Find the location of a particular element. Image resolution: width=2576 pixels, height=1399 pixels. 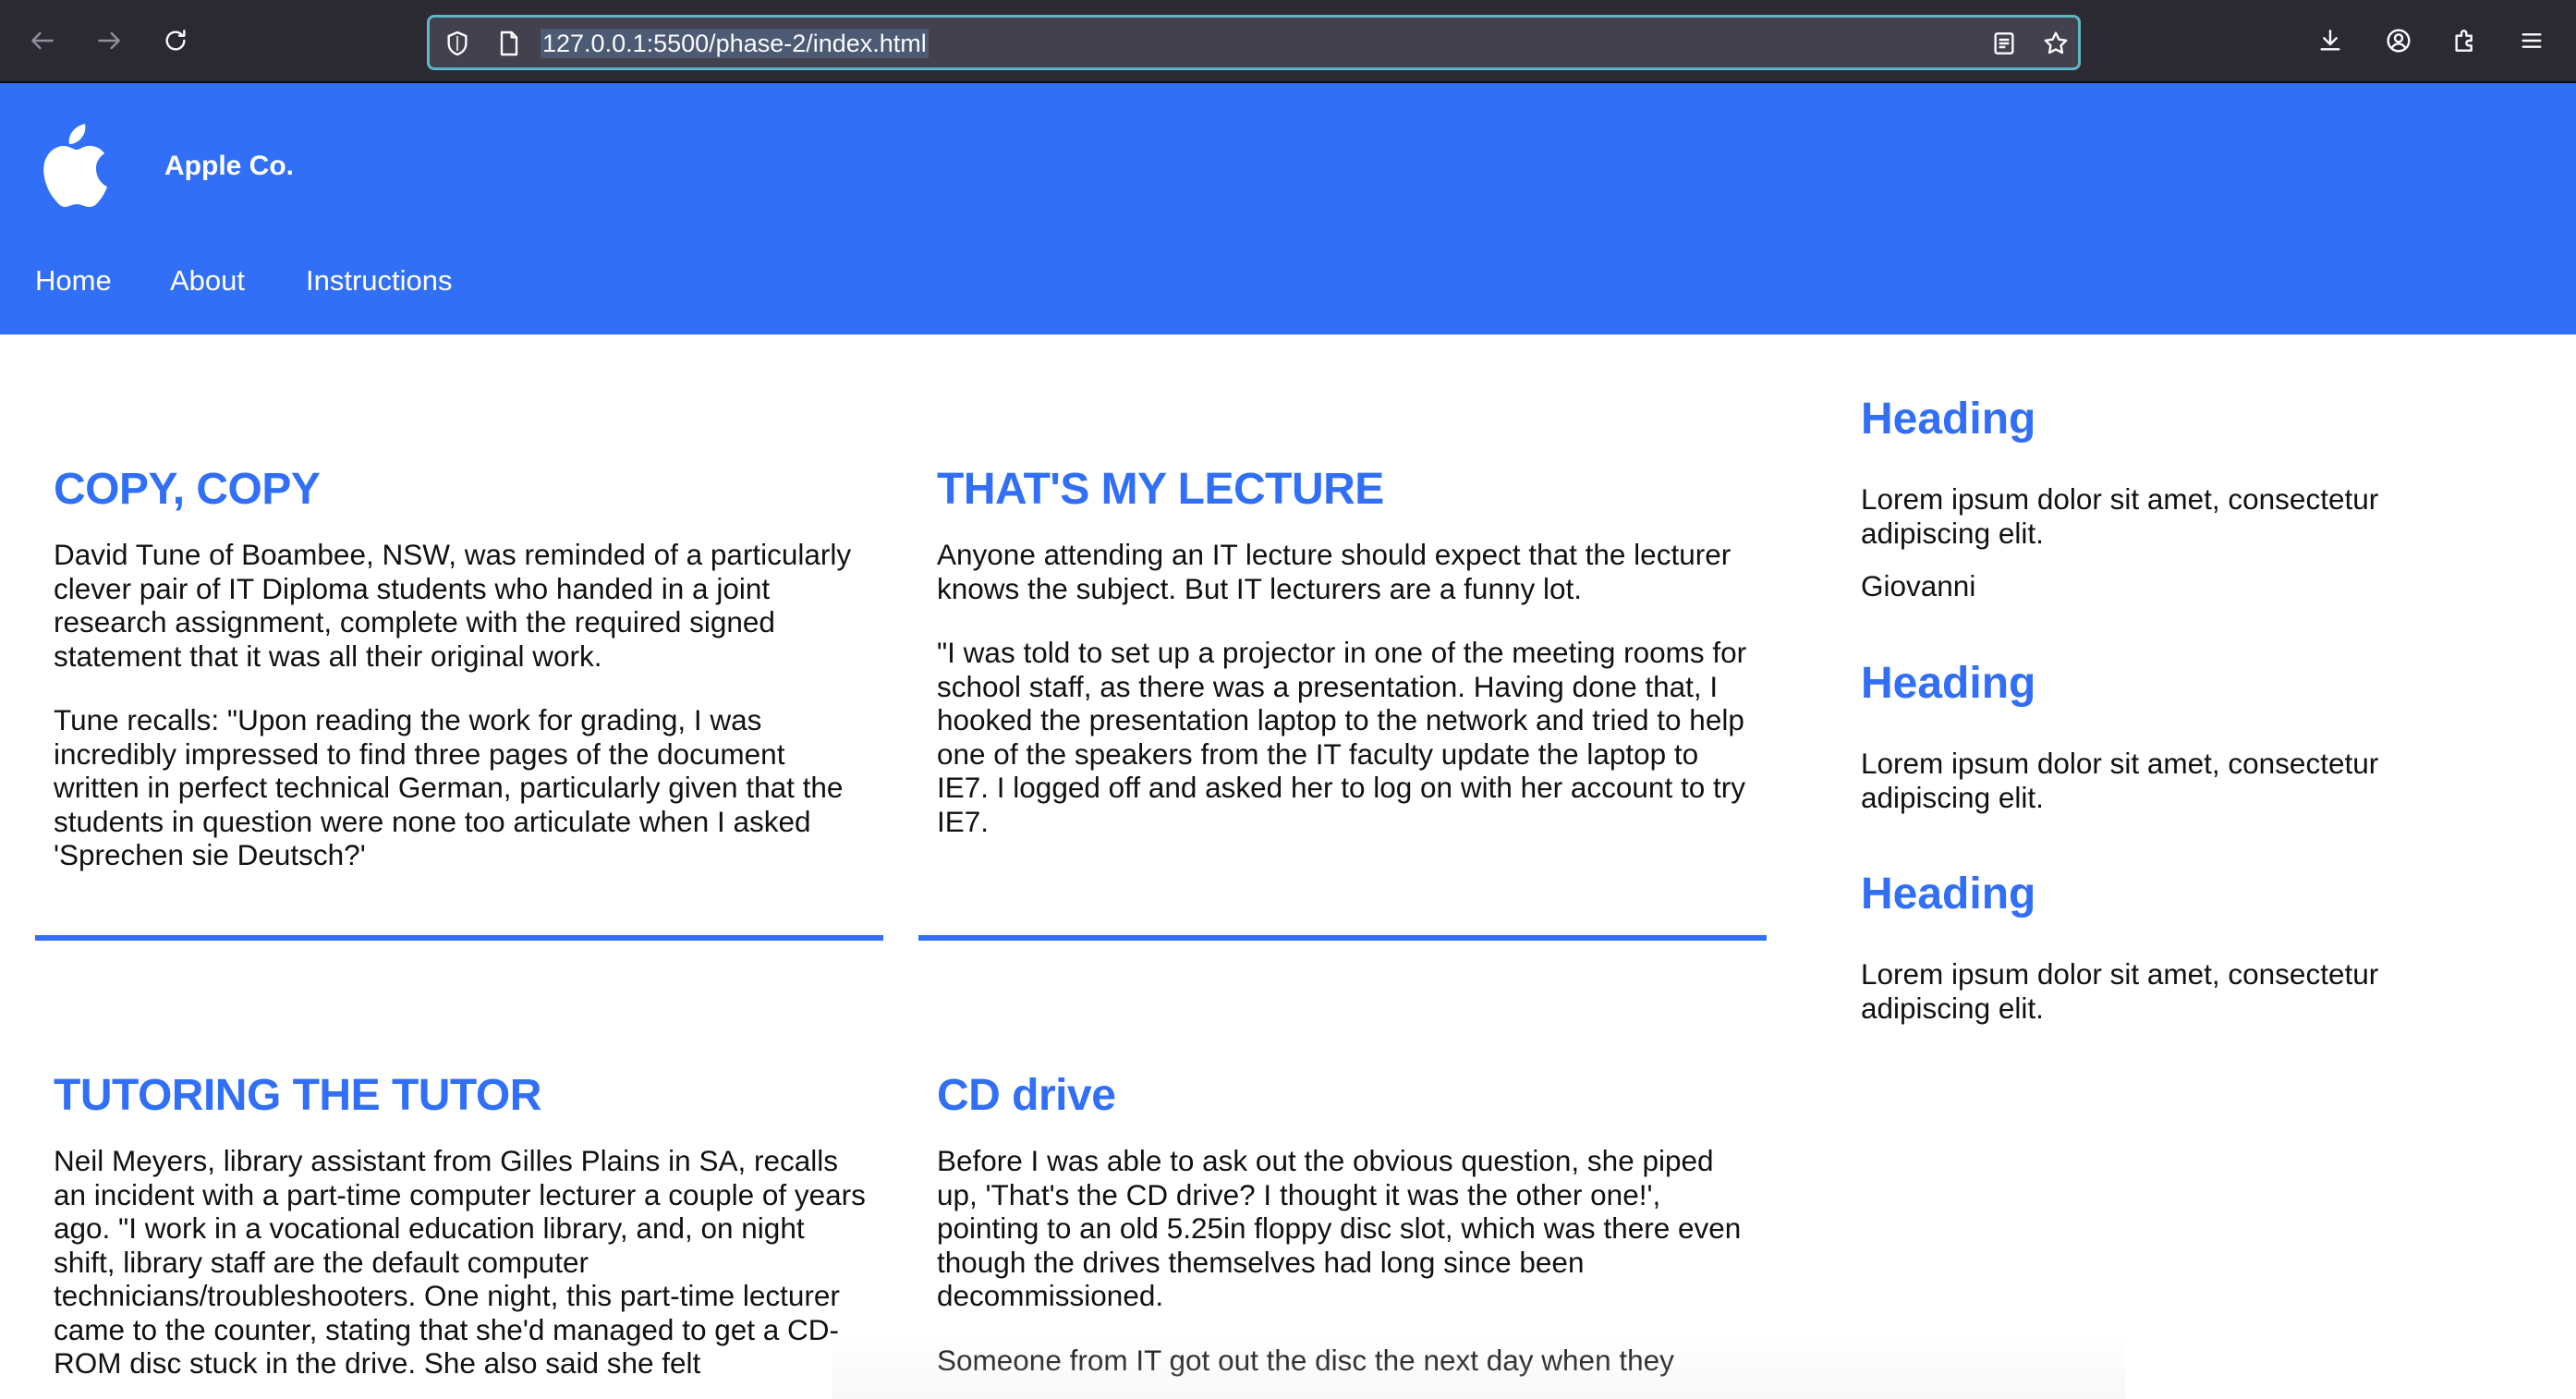

page-icon is located at coordinates (509, 43).